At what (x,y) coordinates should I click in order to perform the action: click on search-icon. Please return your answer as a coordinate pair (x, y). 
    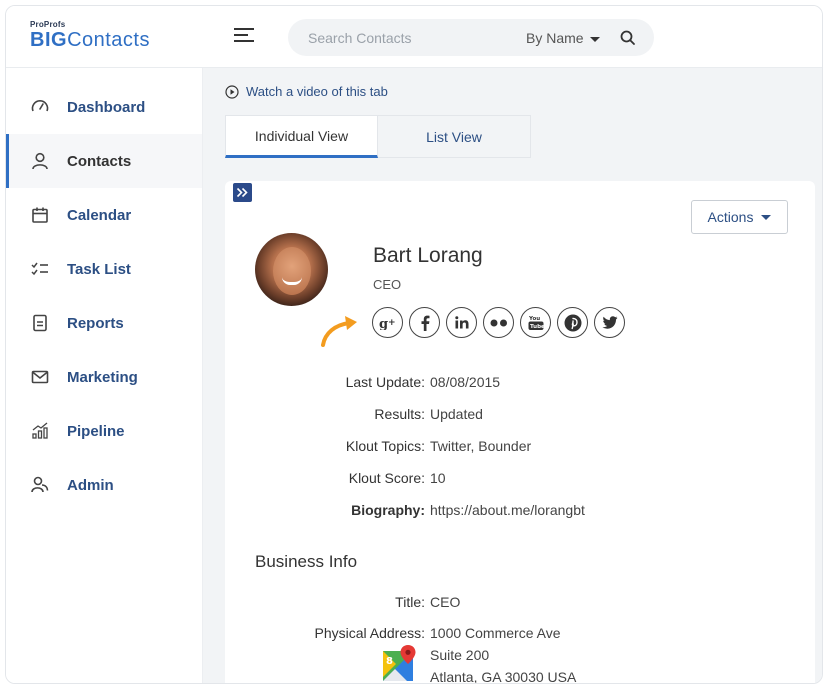
    Looking at the image, I should click on (628, 38).